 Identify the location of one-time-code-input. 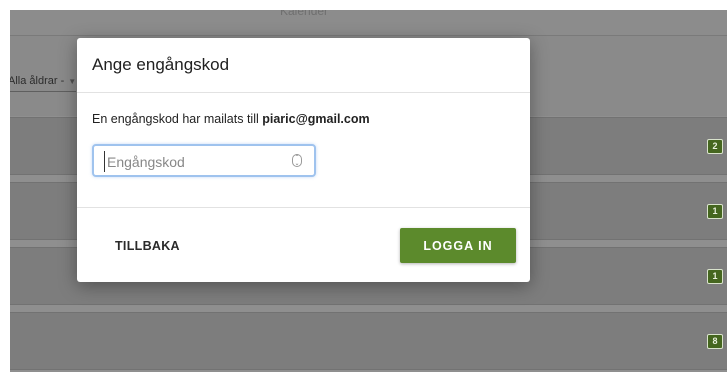
(196, 161).